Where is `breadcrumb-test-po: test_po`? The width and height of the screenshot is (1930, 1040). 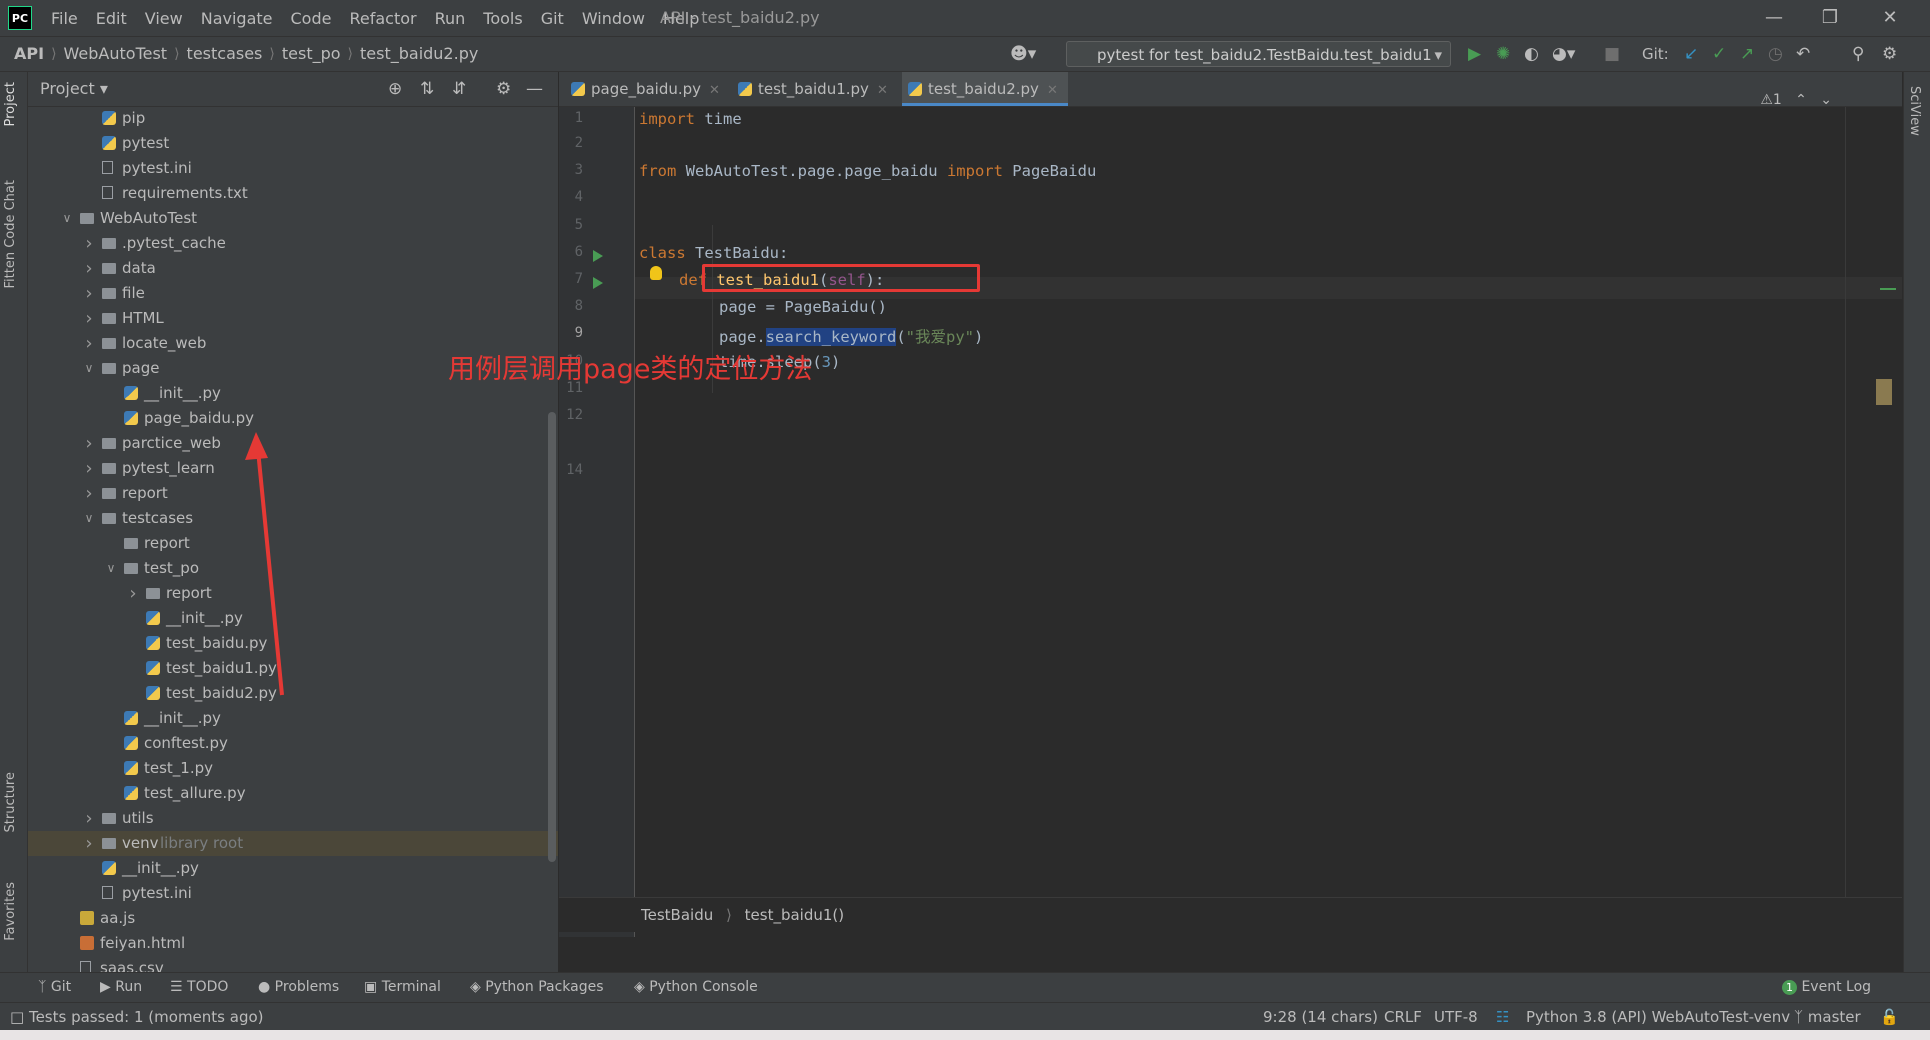 breadcrumb-test-po: test_po is located at coordinates (311, 53).